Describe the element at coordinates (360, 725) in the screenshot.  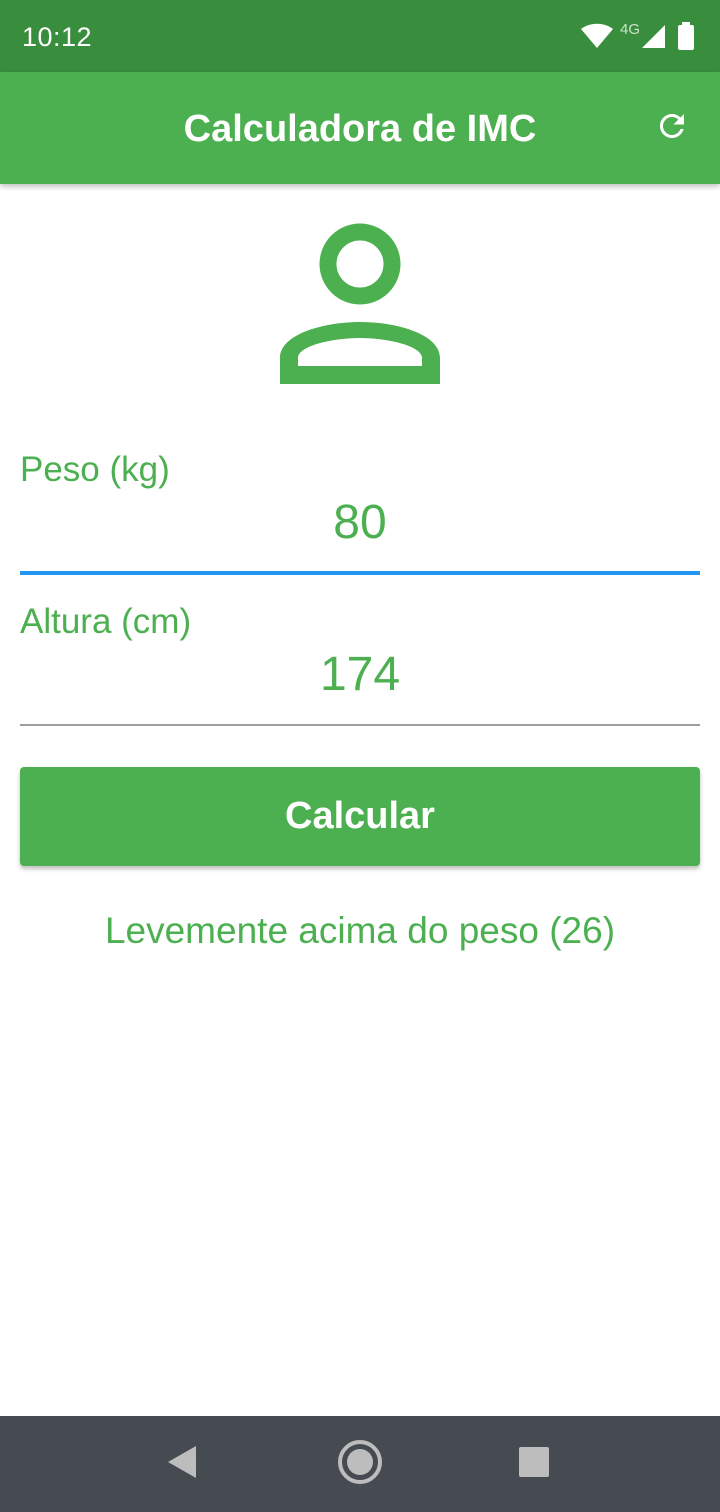
I see `height-underline` at that location.